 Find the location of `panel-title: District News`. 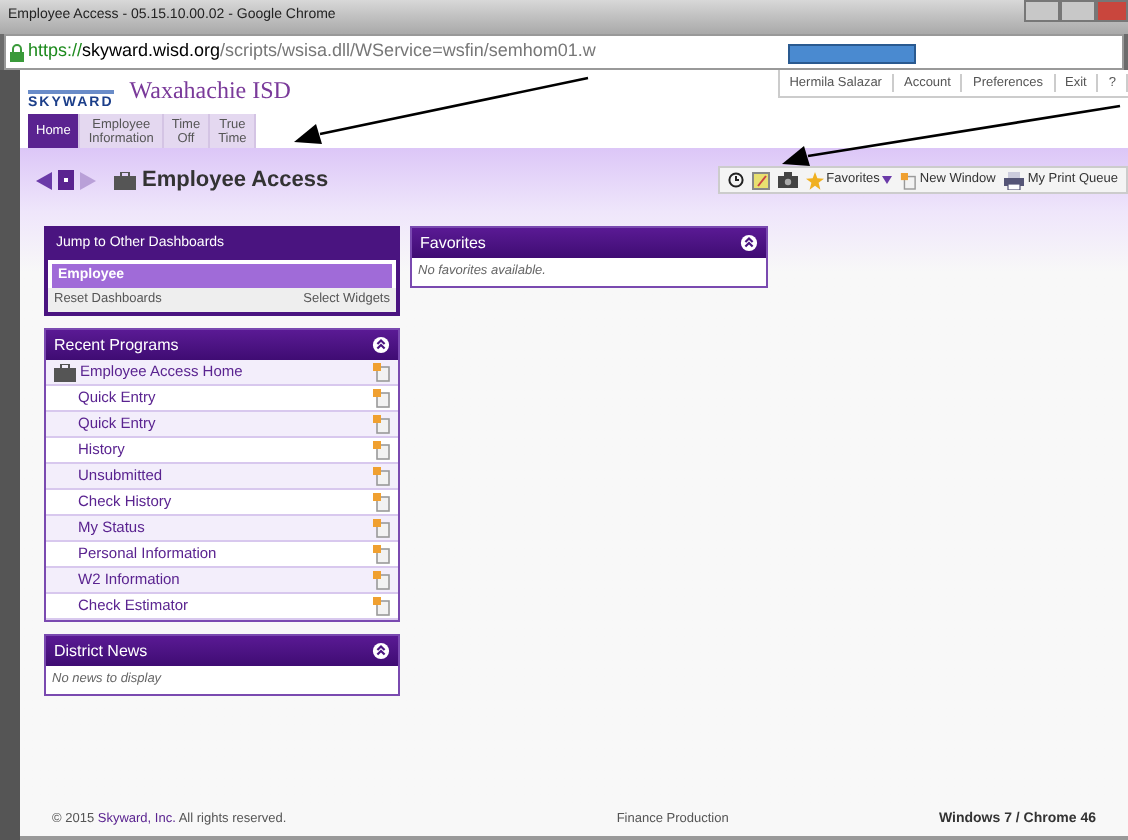

panel-title: District News is located at coordinates (101, 651).